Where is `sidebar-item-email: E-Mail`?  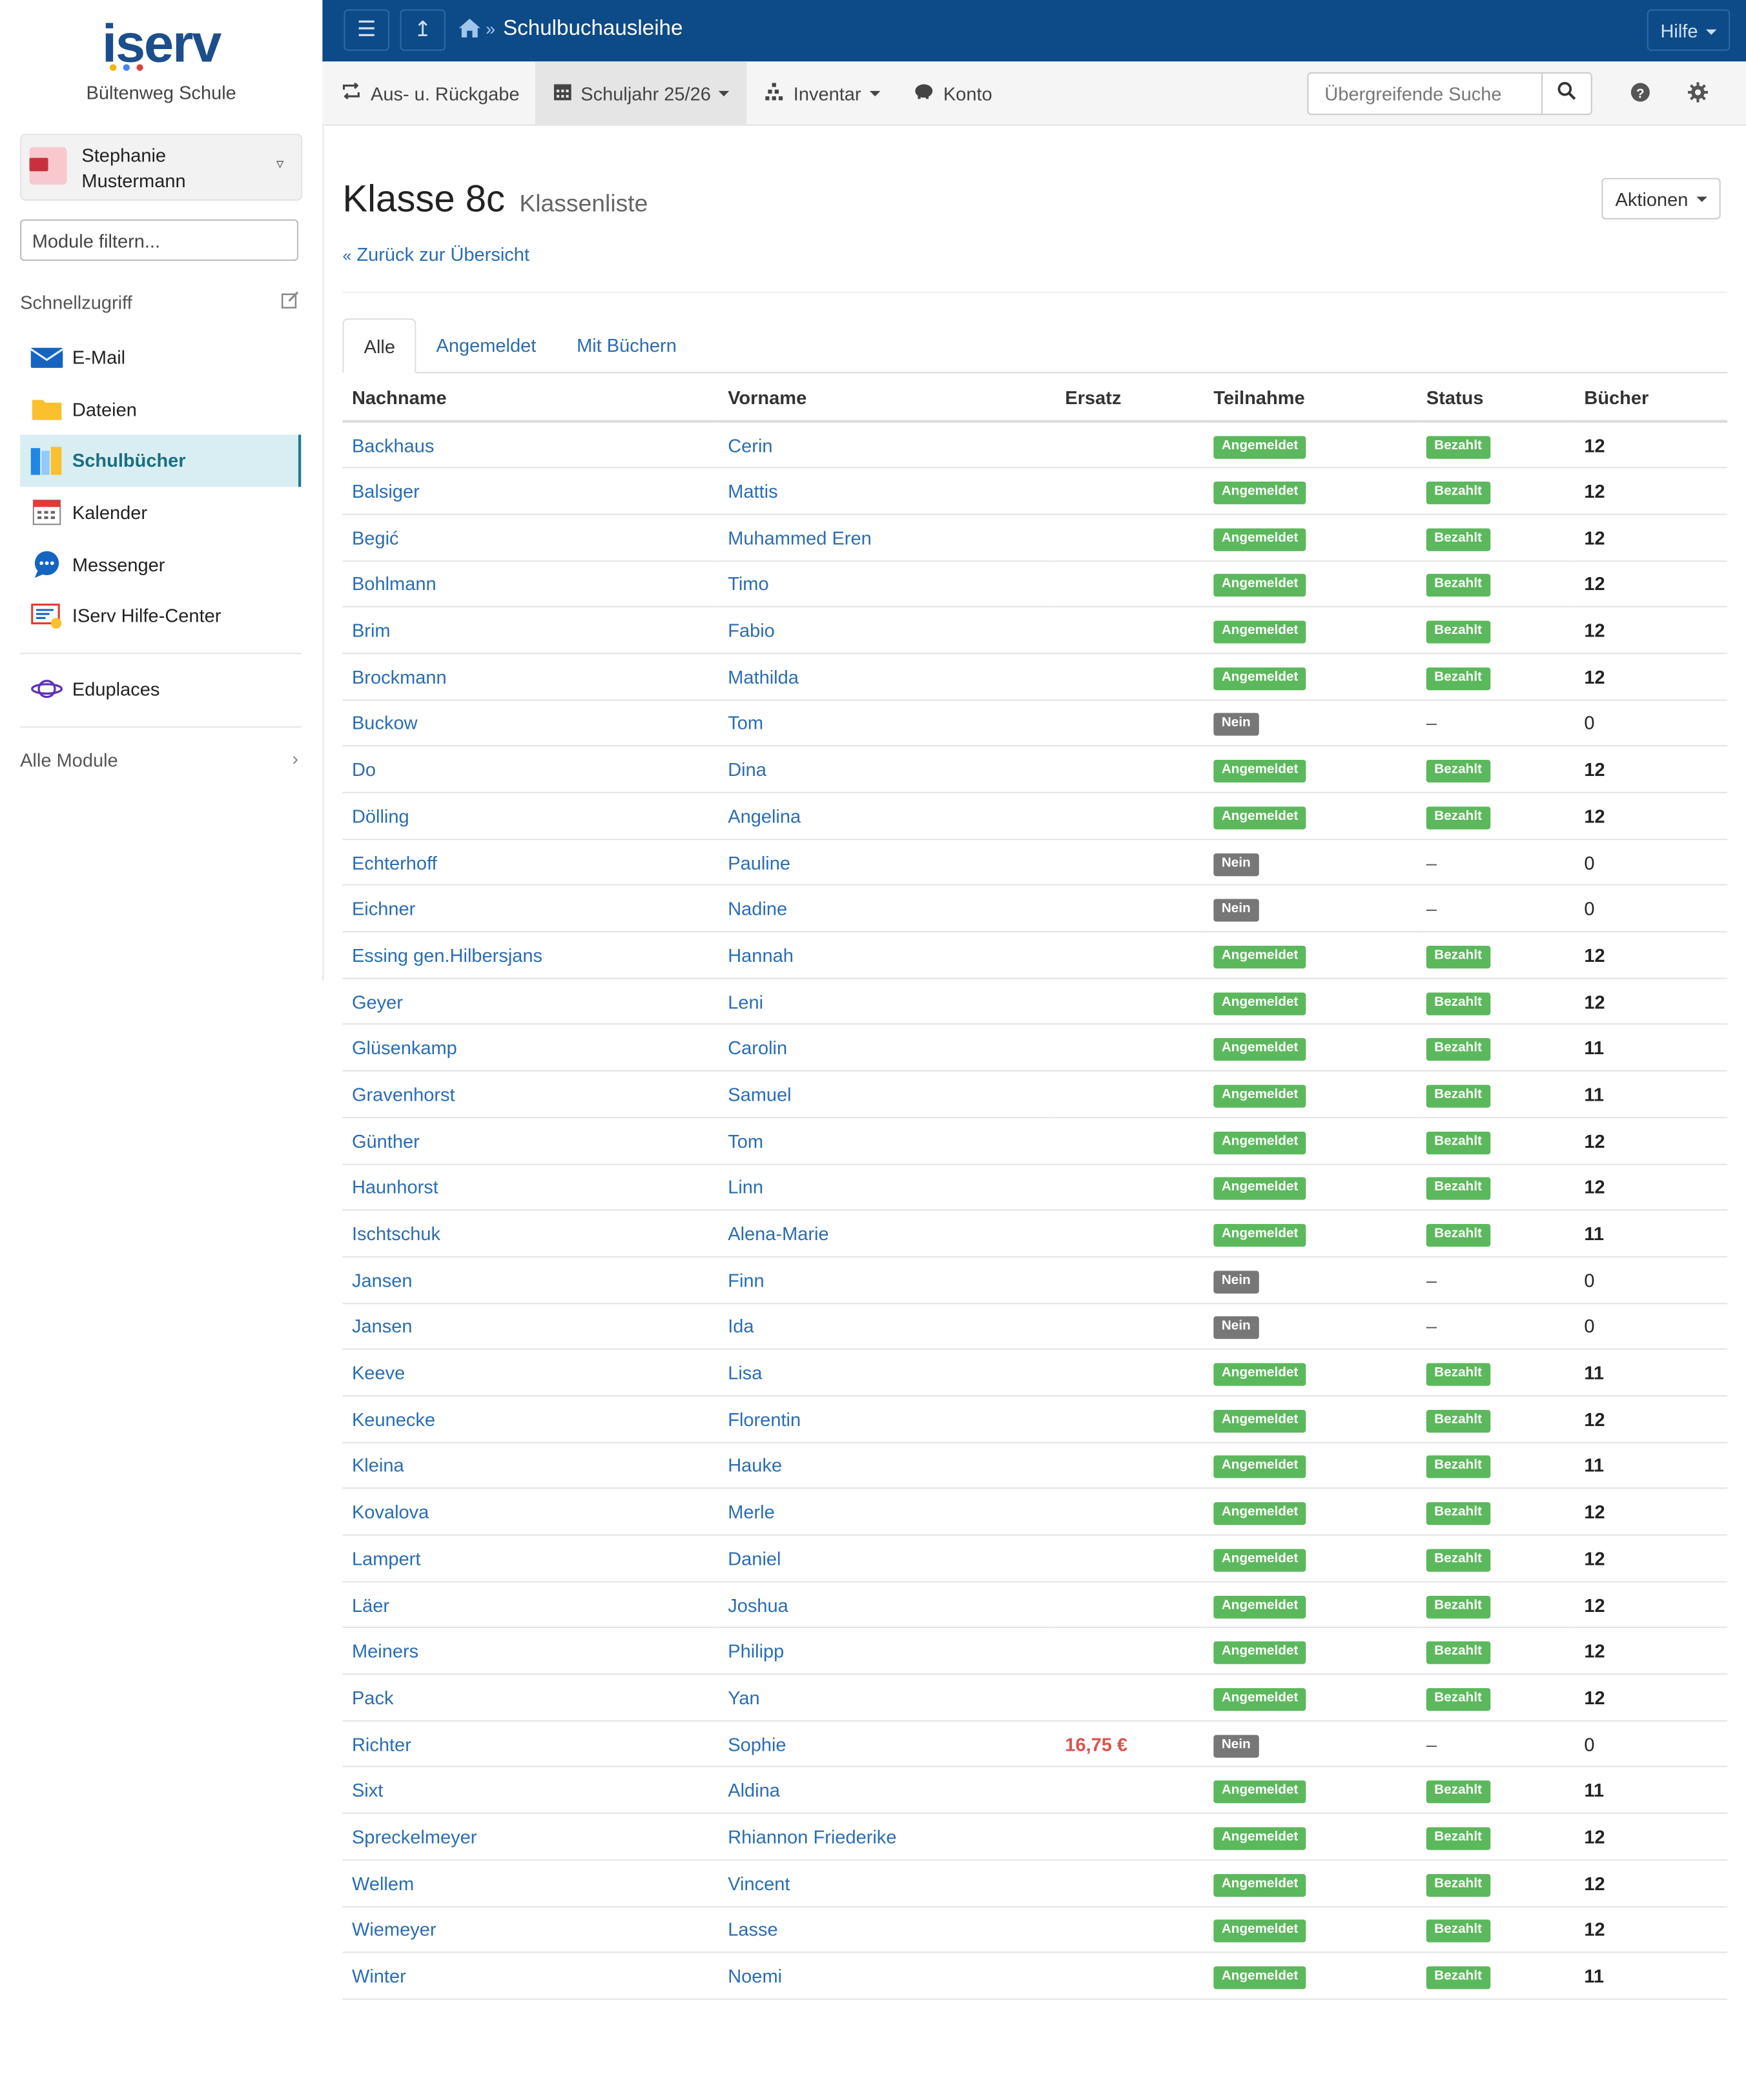
sidebar-item-email: E-Mail is located at coordinates (160, 357).